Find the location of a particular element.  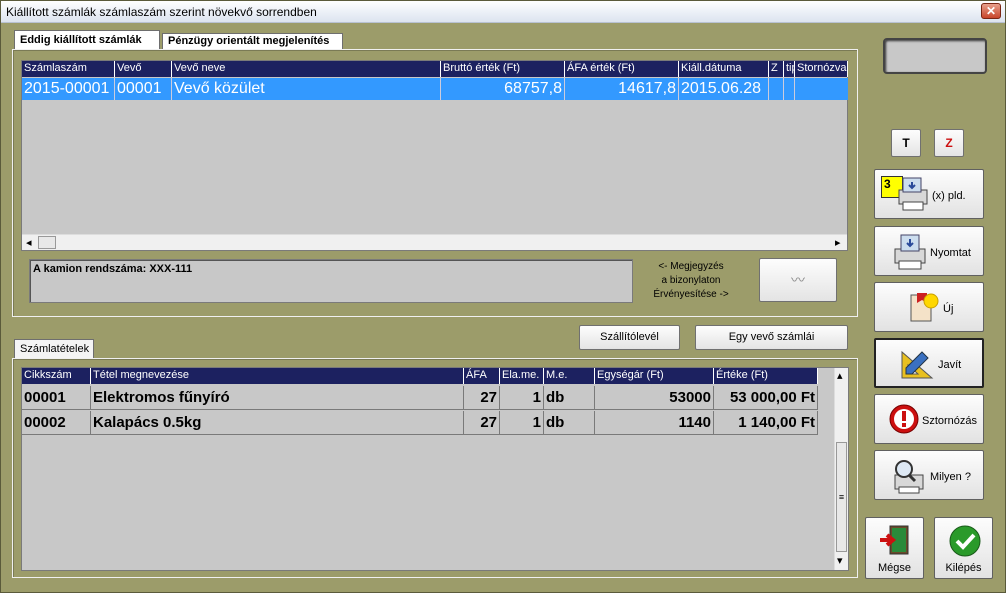

col-header-szamlaszam: Számlaszám is located at coordinates (68, 69).